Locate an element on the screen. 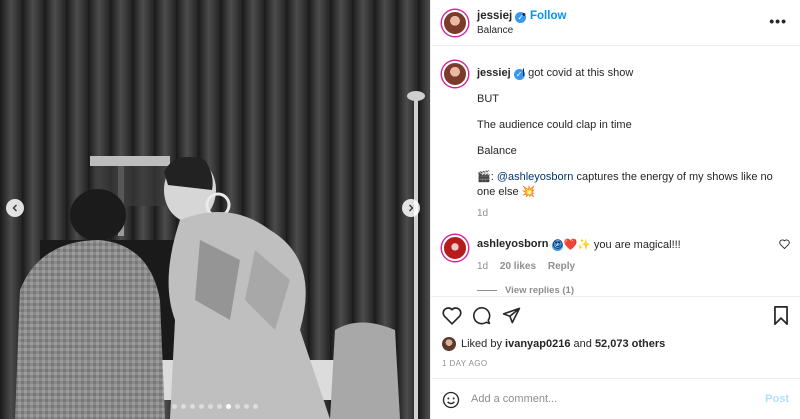 The width and height of the screenshot is (800, 419). comment-input is located at coordinates (611, 399).